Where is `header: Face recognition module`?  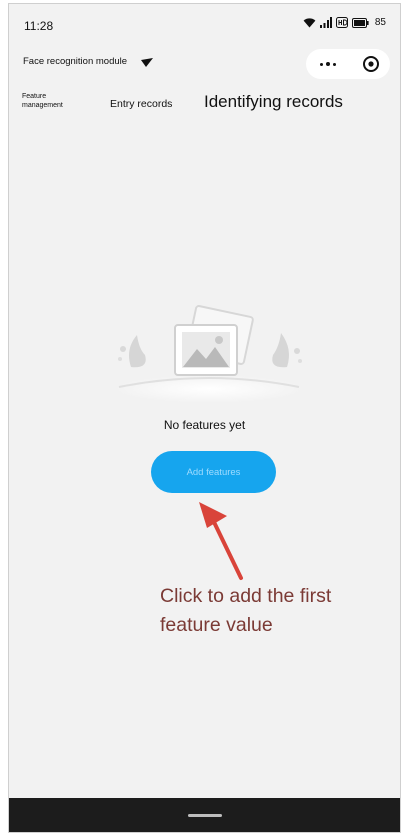 header: Face recognition module is located at coordinates (204, 64).